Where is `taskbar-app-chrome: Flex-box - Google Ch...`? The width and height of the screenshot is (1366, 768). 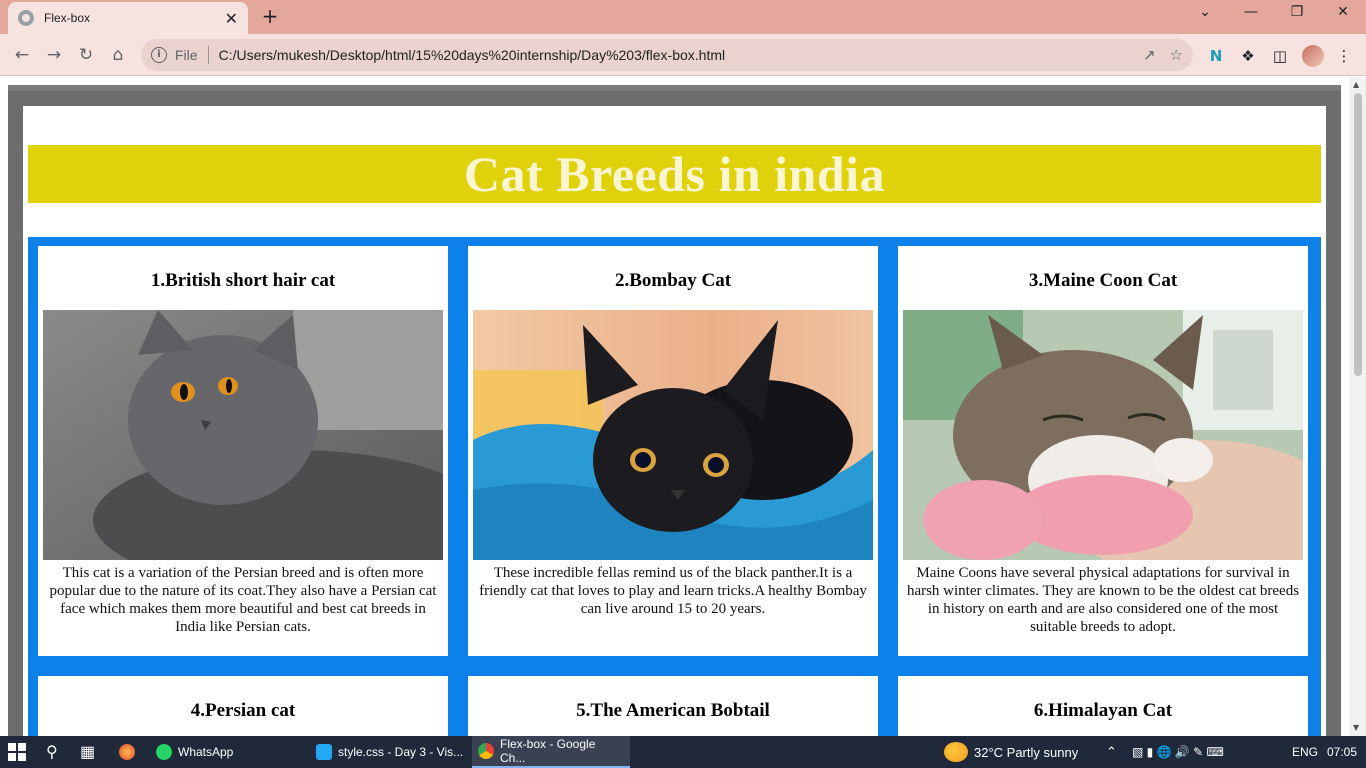
taskbar-app-chrome: Flex-box - Google Ch... is located at coordinates (551, 752).